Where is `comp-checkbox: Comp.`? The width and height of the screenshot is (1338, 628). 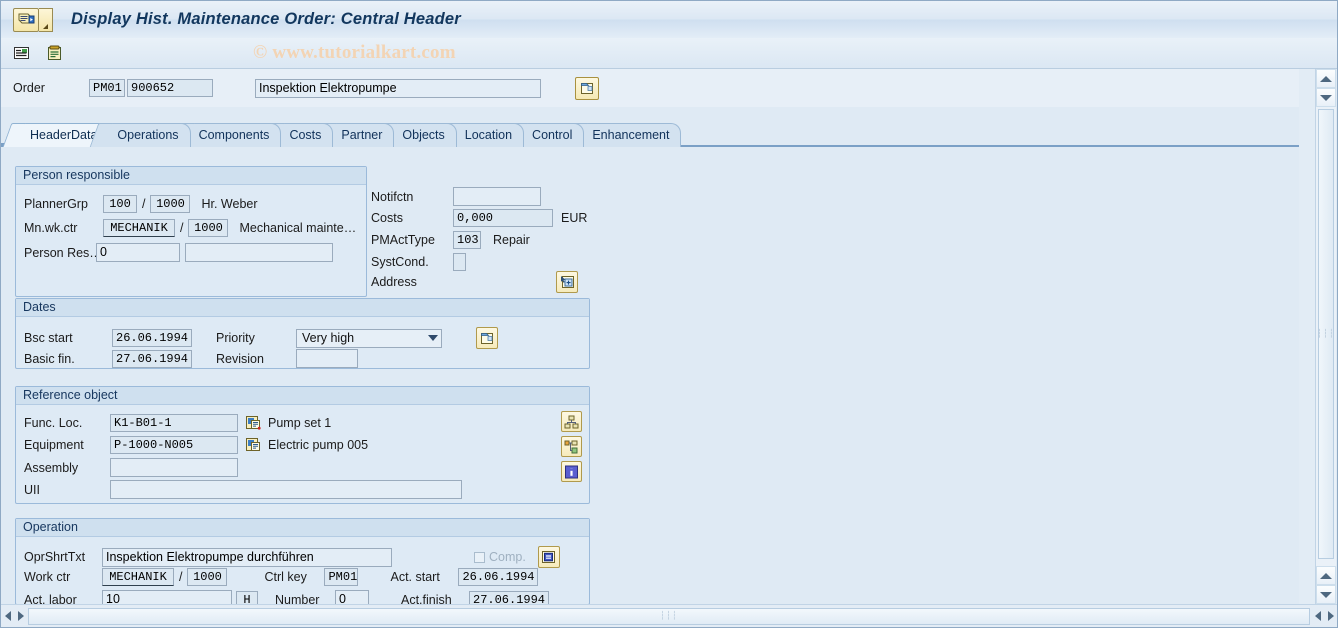 comp-checkbox: Comp. is located at coordinates (500, 557).